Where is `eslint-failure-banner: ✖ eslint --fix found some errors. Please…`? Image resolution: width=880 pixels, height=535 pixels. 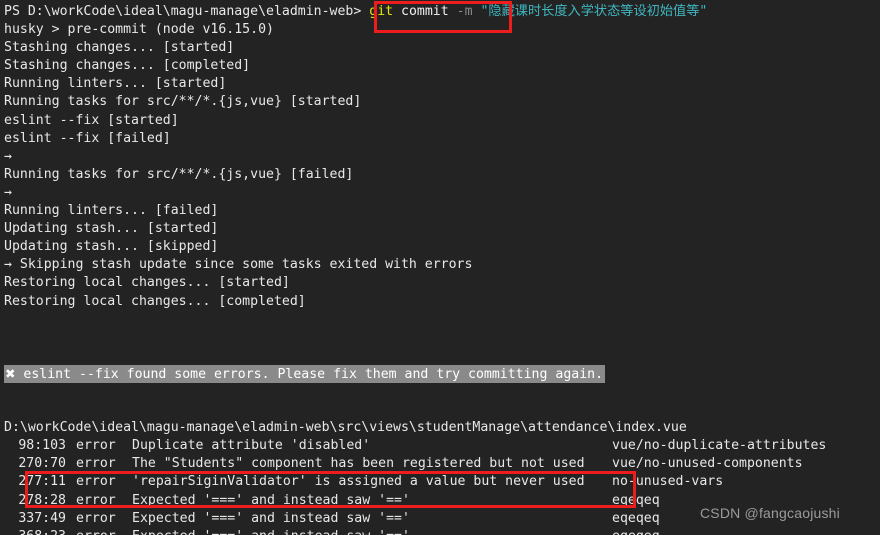
eslint-failure-banner: ✖ eslint --fix found some errors. Please… is located at coordinates (305, 373).